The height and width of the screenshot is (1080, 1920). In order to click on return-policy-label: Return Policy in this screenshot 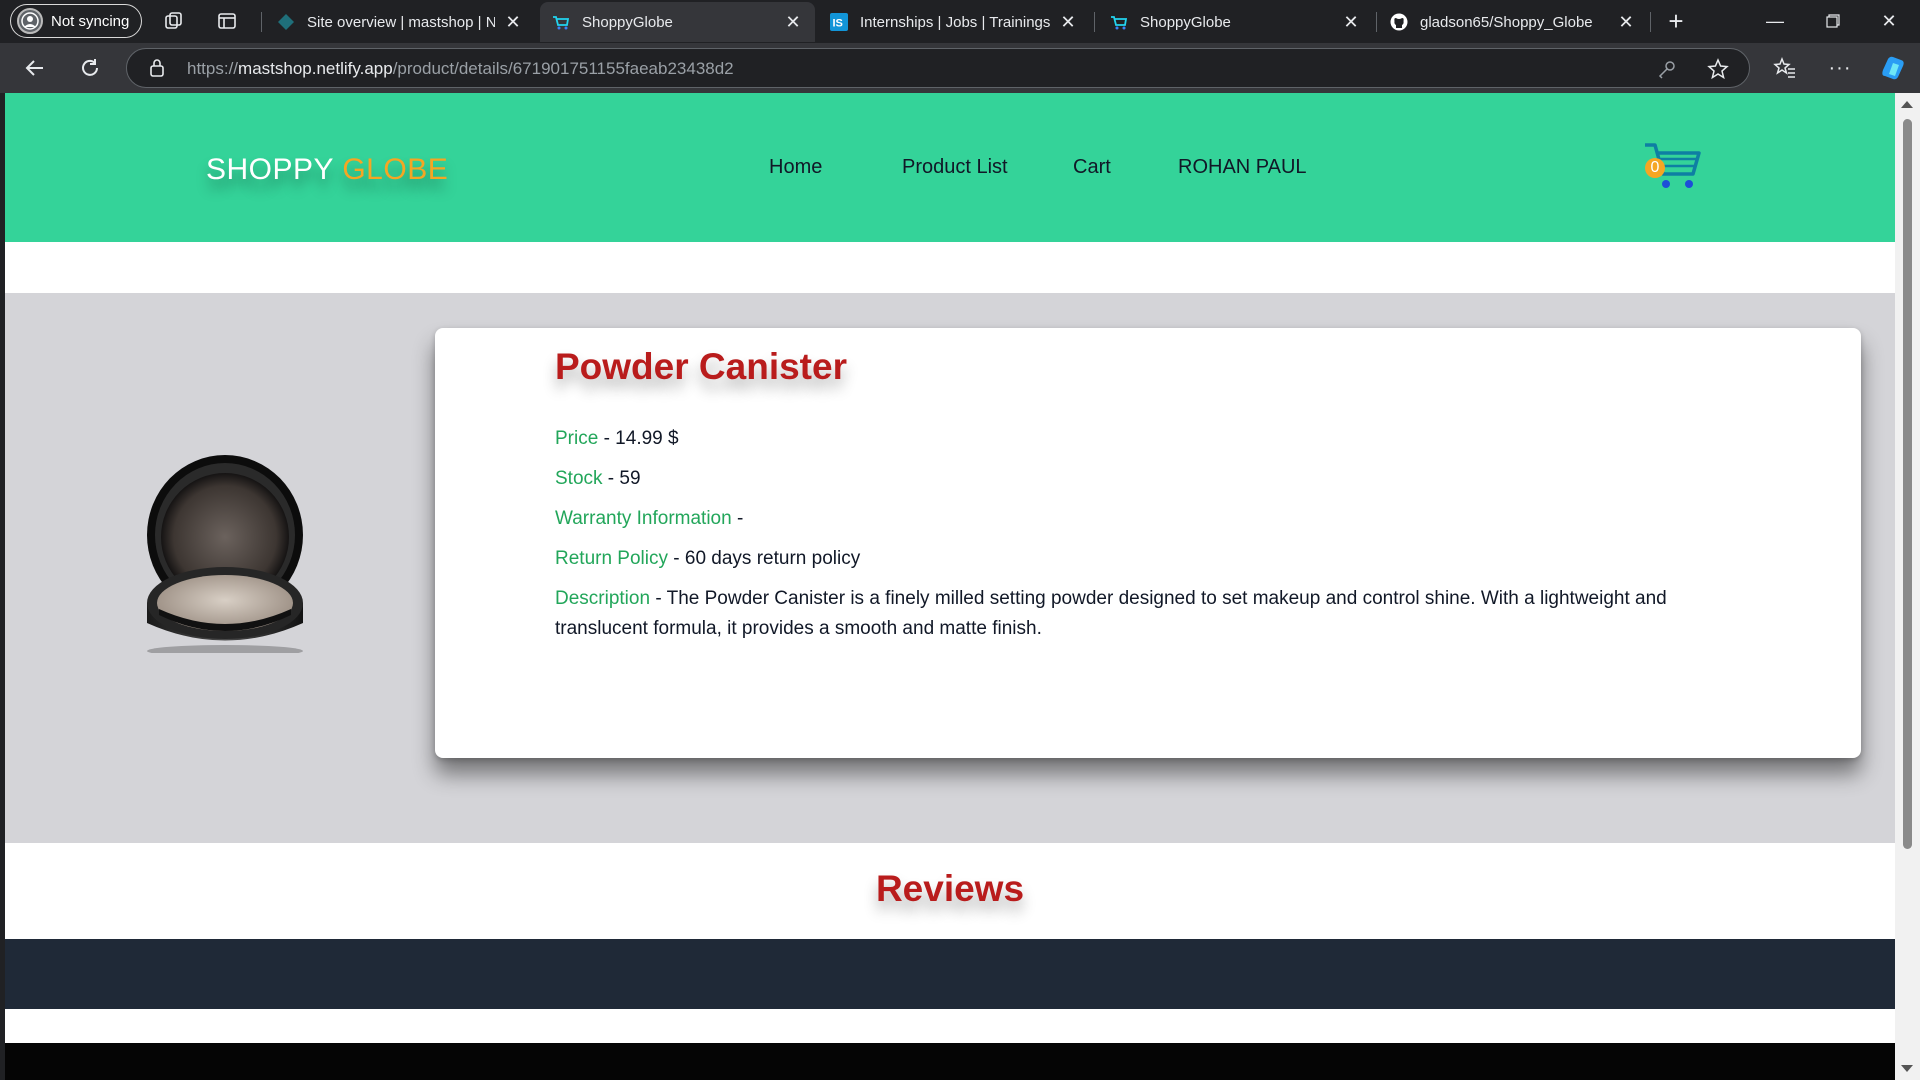, I will do `click(611, 558)`.